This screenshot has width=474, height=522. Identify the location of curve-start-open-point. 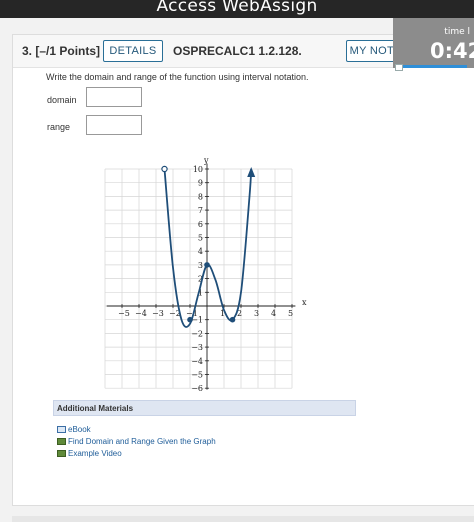
(164, 169).